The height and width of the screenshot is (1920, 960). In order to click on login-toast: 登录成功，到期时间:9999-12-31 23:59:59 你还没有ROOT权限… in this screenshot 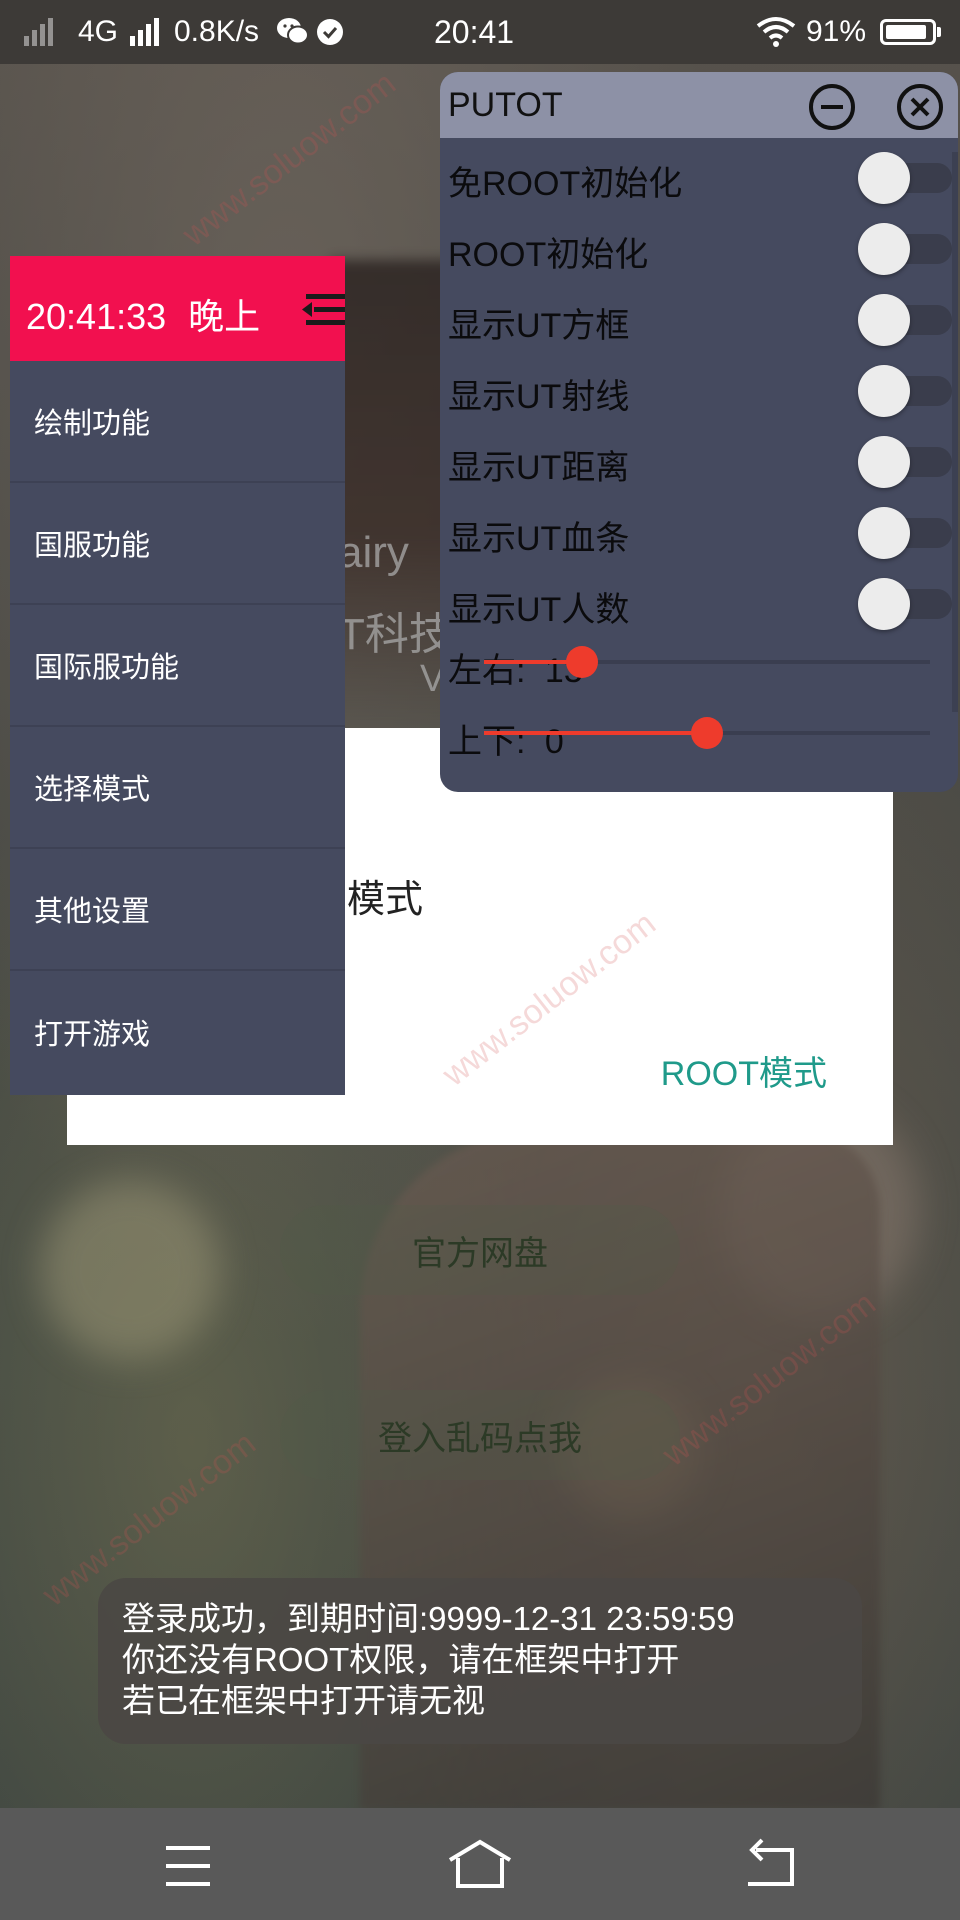, I will do `click(480, 1661)`.